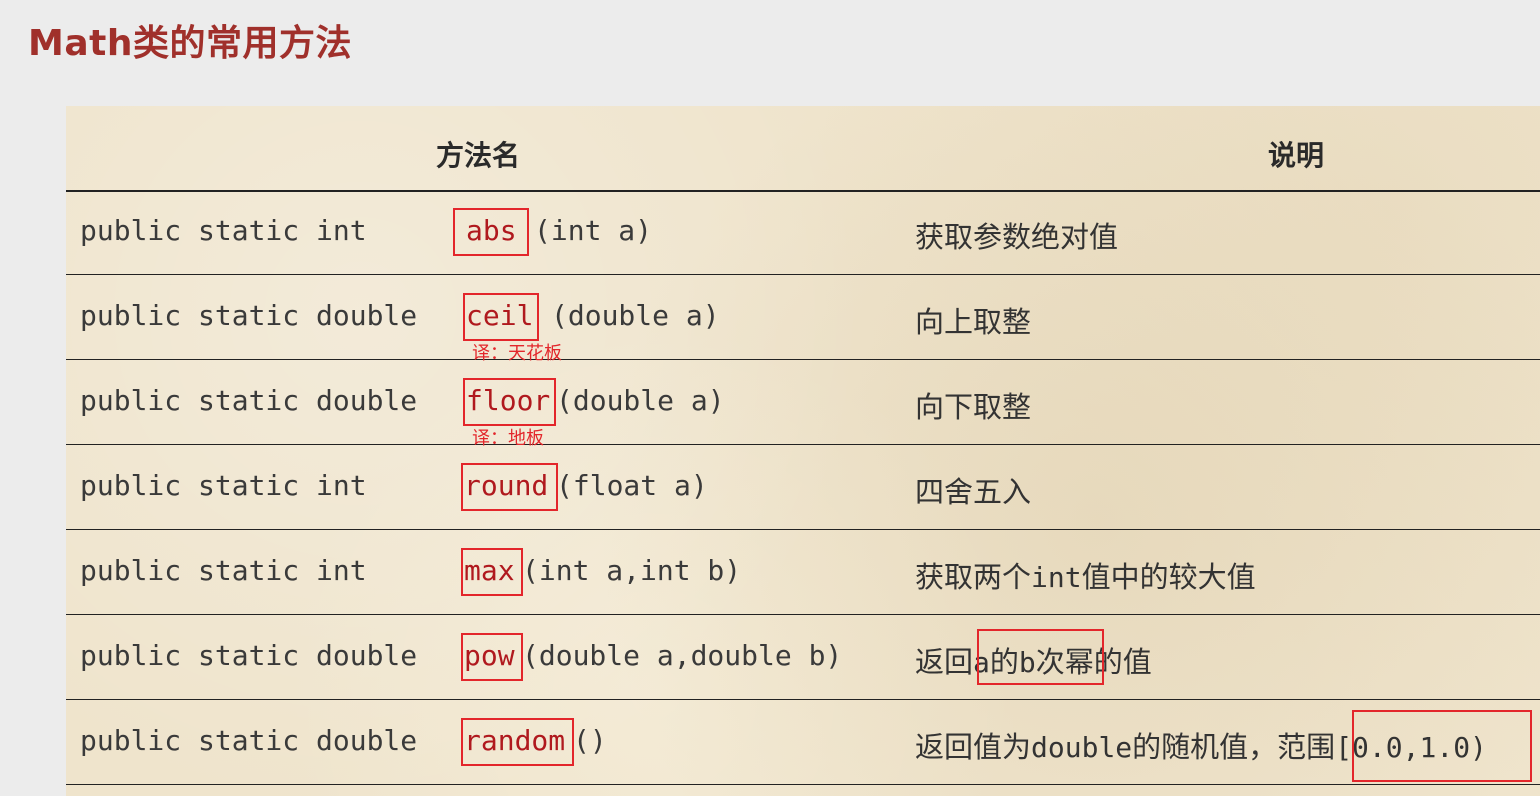 Image resolution: width=1540 pixels, height=796 pixels. I want to click on desc-text: 返回值为, so click(973, 747).